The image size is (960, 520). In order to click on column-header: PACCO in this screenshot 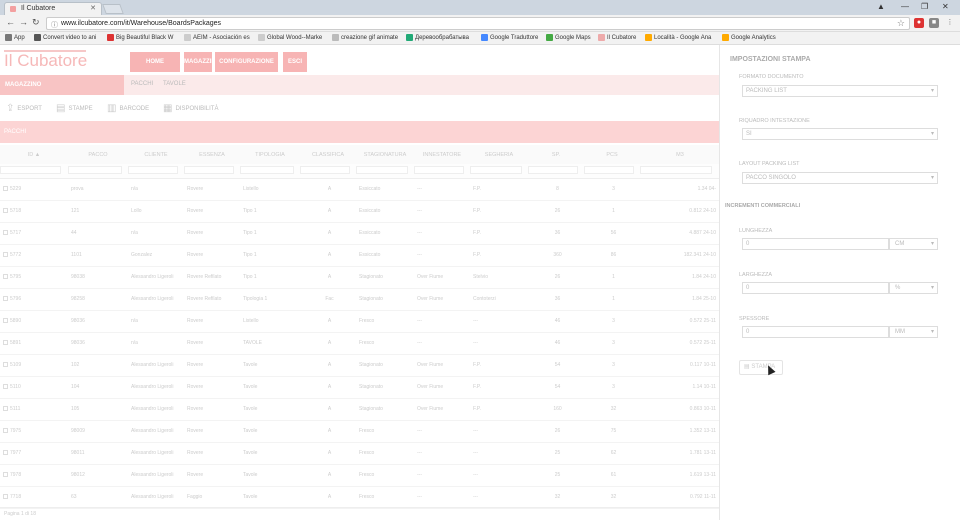, I will do `click(98, 154)`.